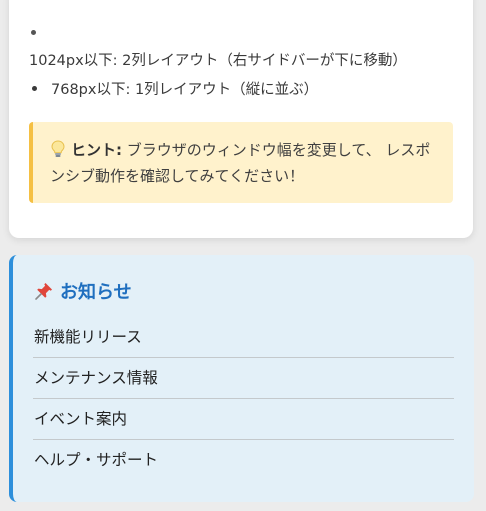  I want to click on notice-item-maintenance: メンテナンス情報, so click(243, 378).